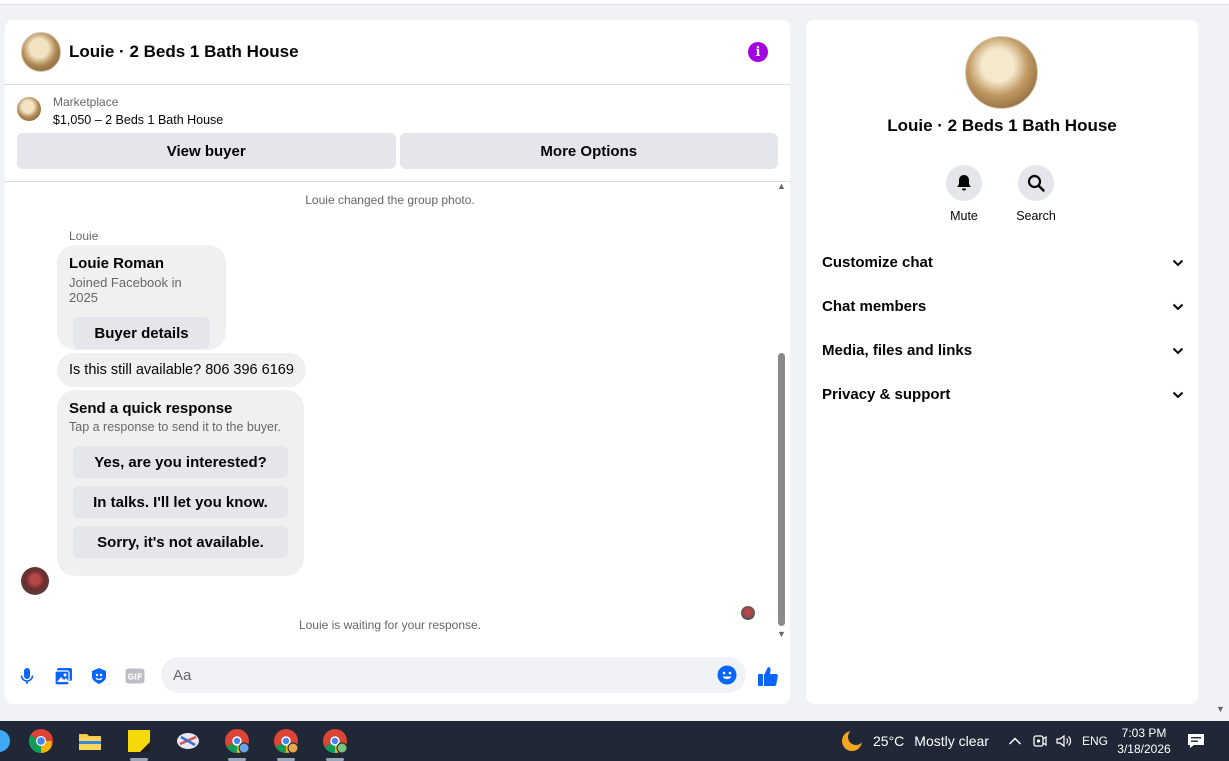 This screenshot has width=1229, height=761. What do you see at coordinates (184, 52) in the screenshot?
I see `chat-title: Louie · 2 Beds 1 Bath House` at bounding box center [184, 52].